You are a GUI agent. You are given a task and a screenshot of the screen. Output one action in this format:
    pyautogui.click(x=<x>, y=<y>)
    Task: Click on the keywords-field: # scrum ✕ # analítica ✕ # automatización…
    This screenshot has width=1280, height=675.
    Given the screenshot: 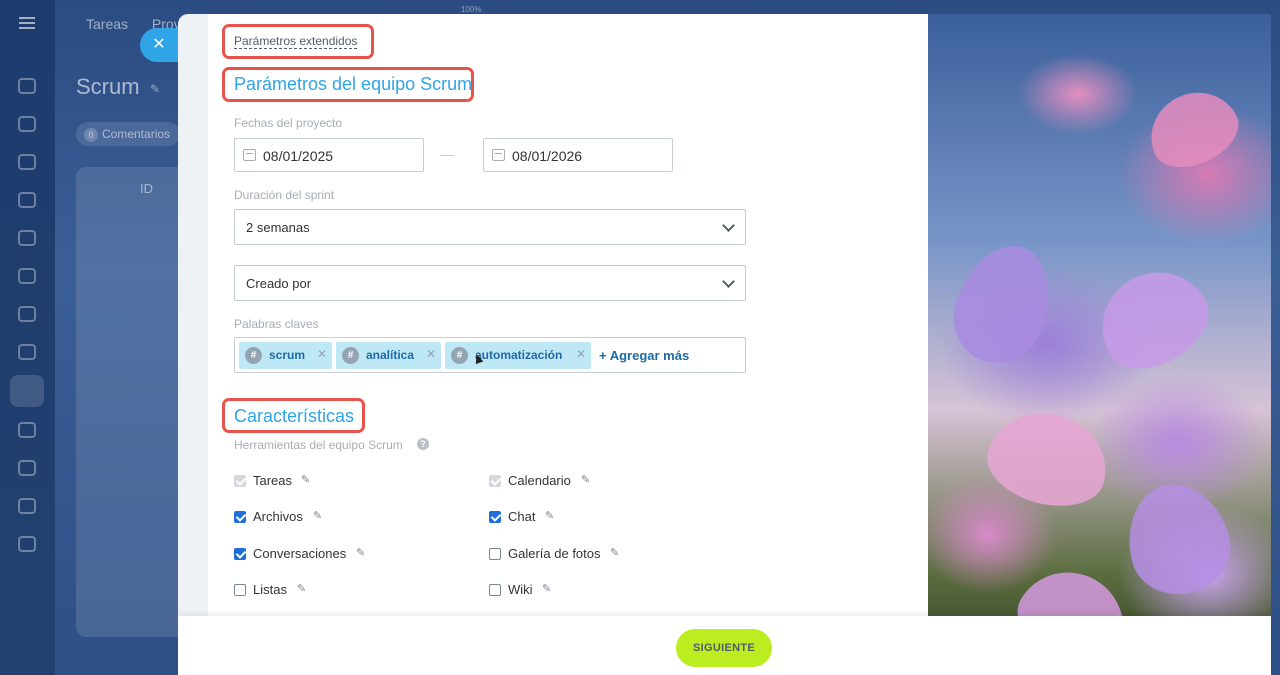 What is the action you would take?
    pyautogui.click(x=490, y=355)
    